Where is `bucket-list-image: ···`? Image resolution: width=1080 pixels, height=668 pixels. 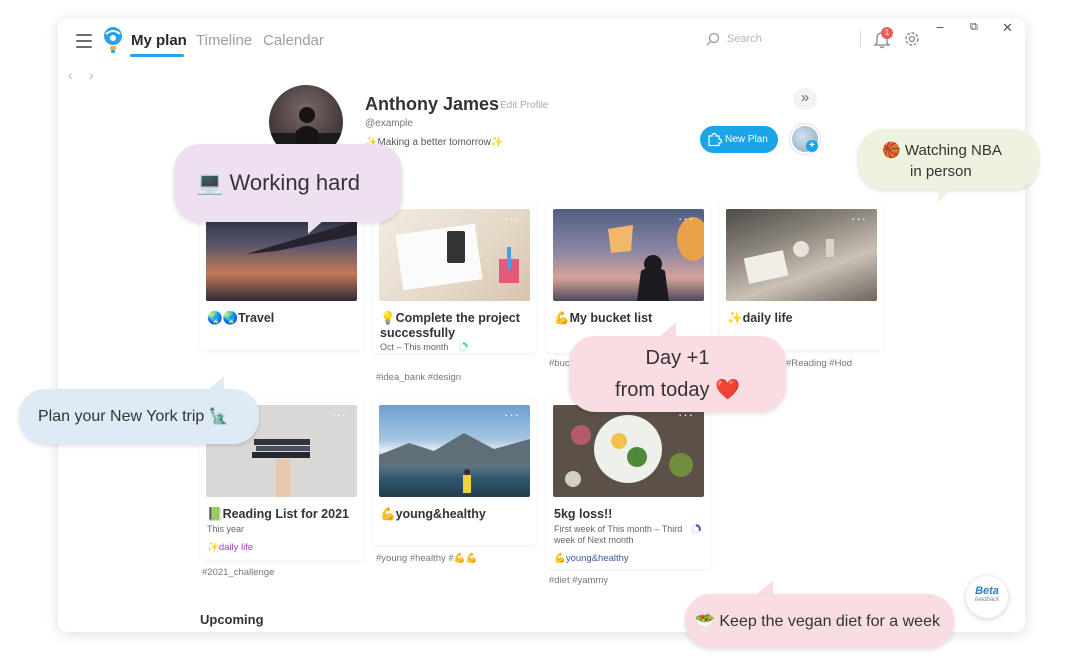 bucket-list-image: ··· is located at coordinates (628, 255).